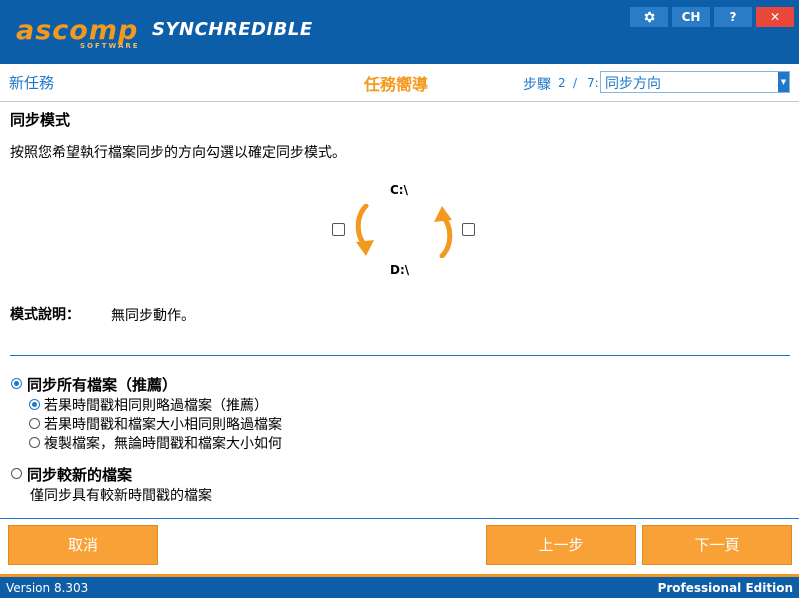 The height and width of the screenshot is (598, 799). I want to click on arrow-down-icon, so click(364, 230).